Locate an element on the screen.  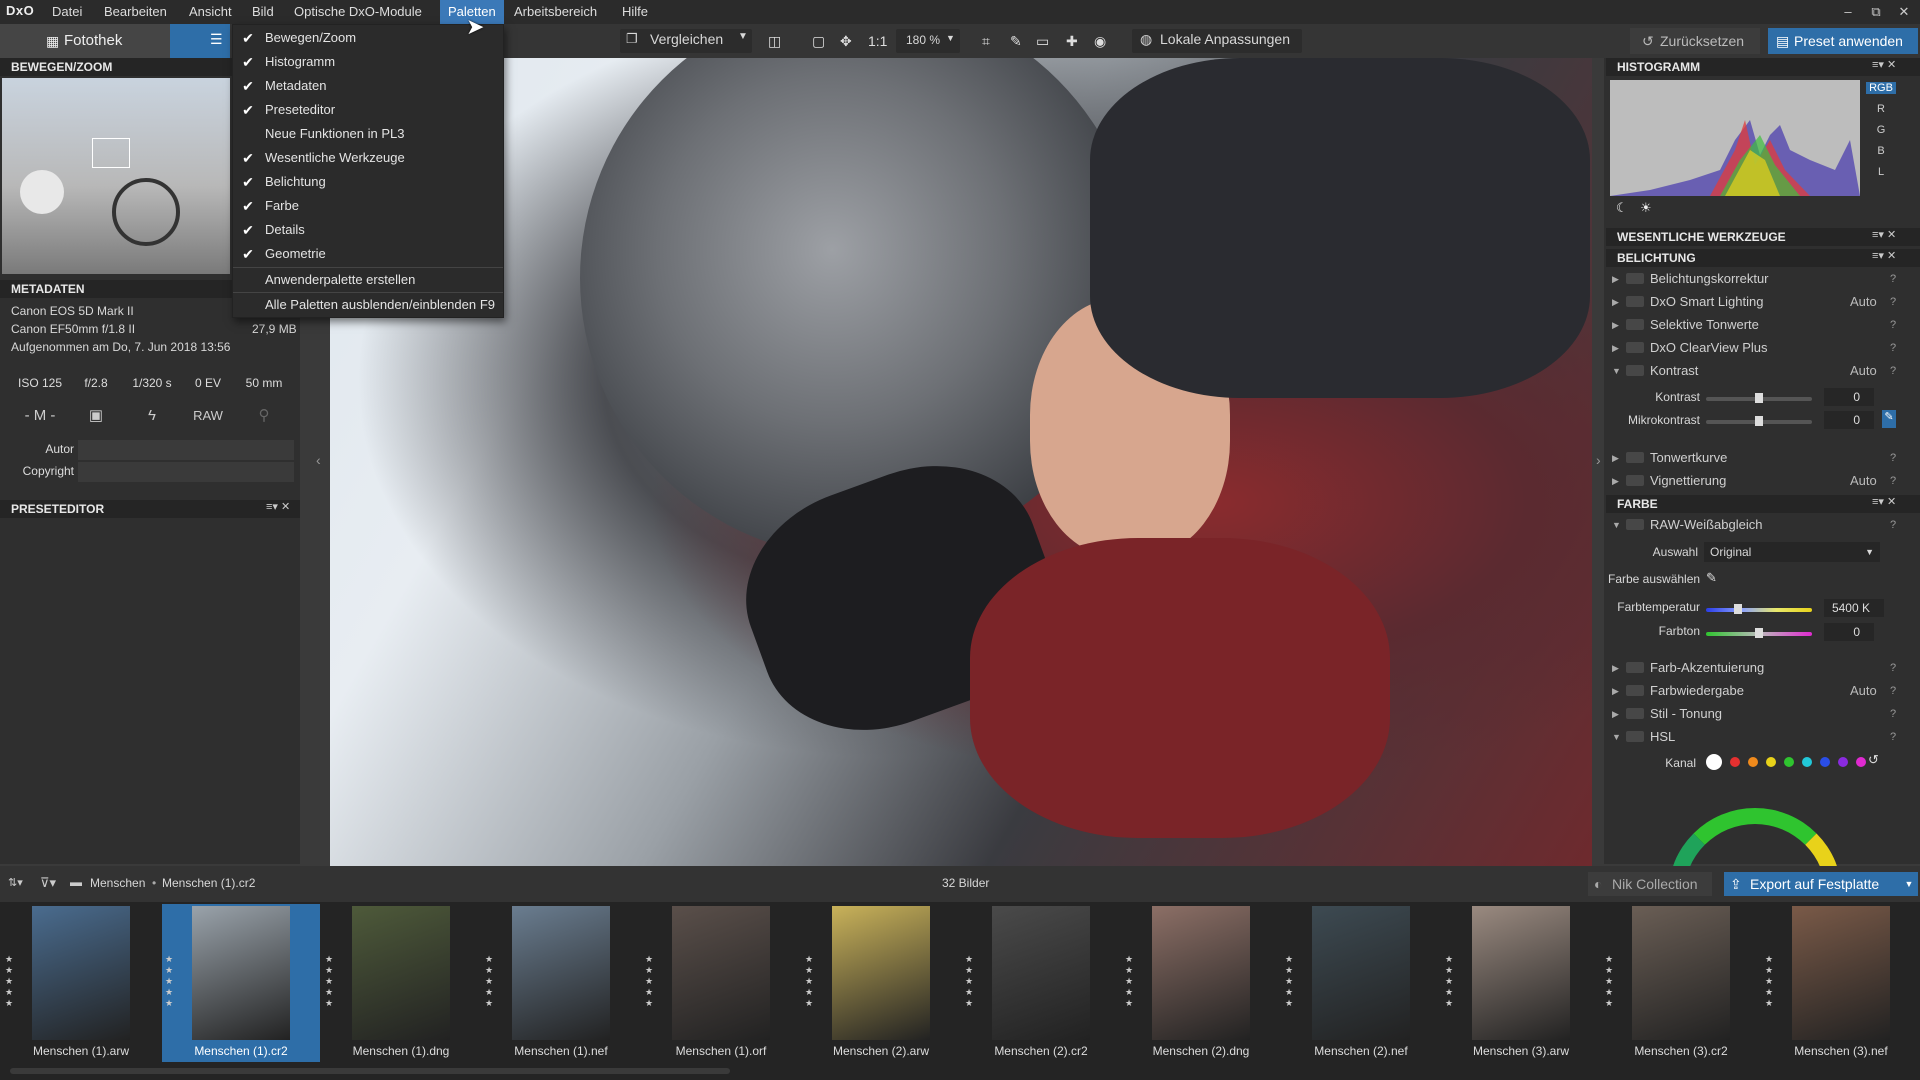
temperature-slider-handle is located at coordinates (1738, 609).